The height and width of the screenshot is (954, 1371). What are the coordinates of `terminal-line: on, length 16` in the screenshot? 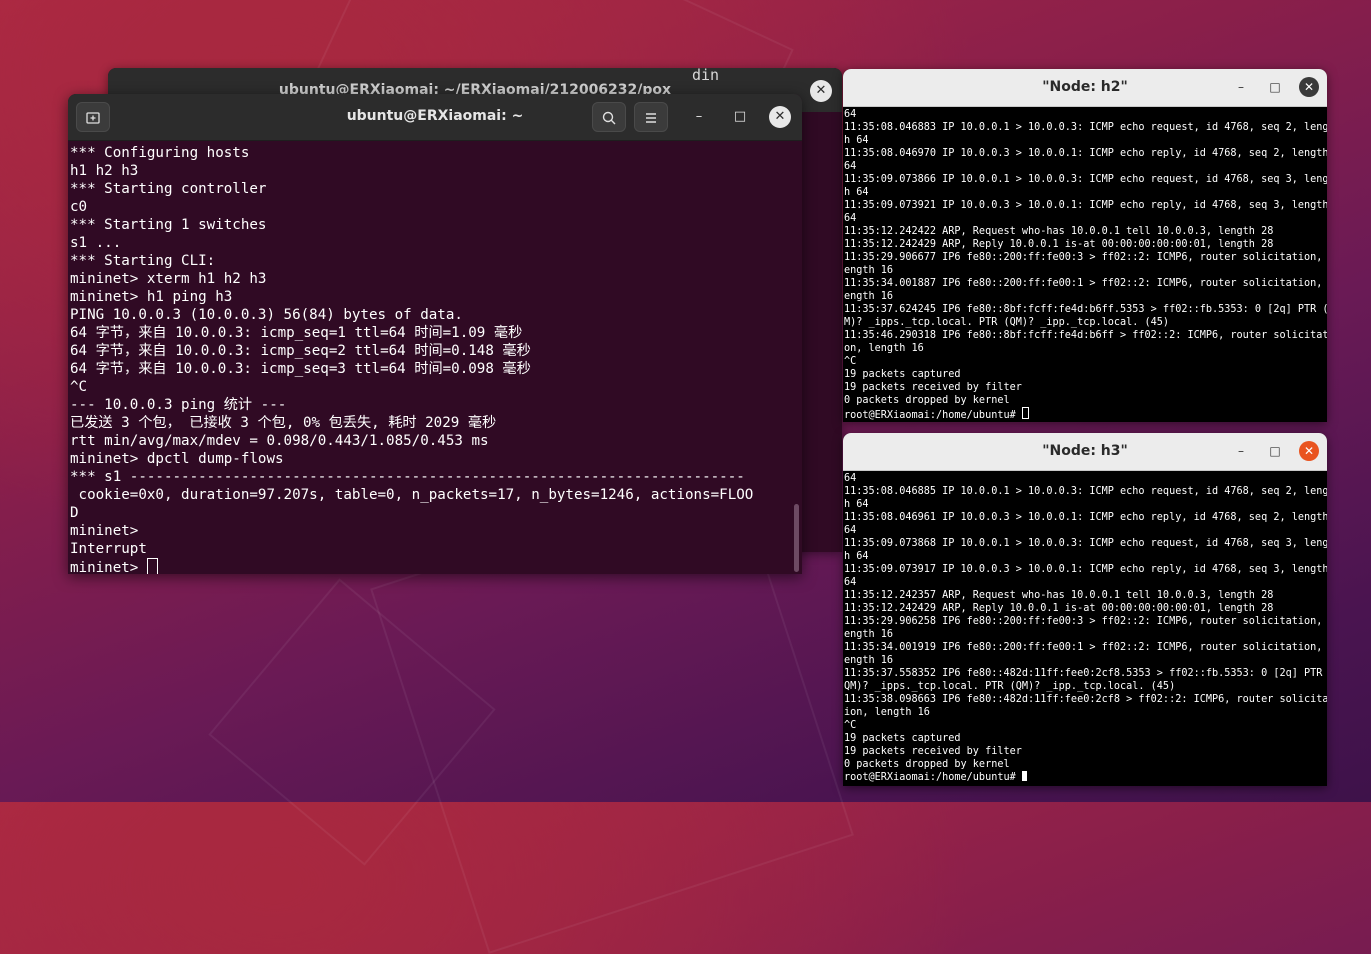 It's located at (1085, 348).